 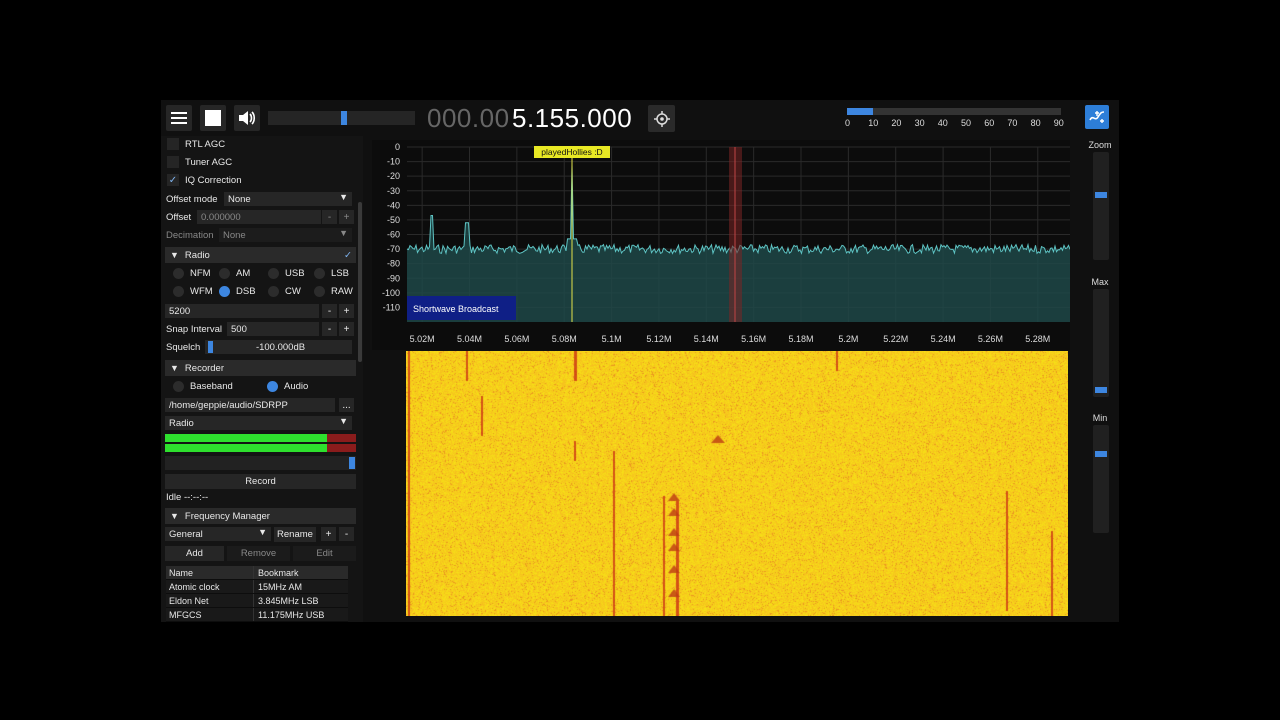 I want to click on decimation-value: None, so click(x=234, y=235).